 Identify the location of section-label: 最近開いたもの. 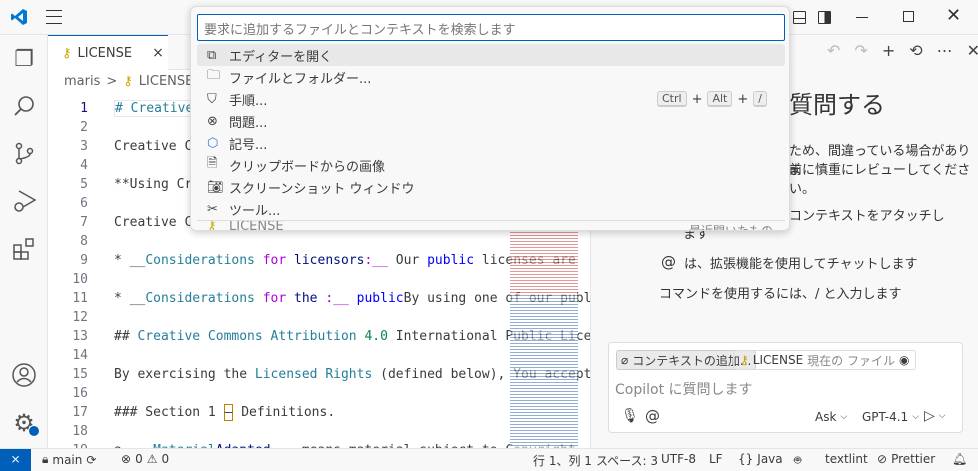
(730, 227).